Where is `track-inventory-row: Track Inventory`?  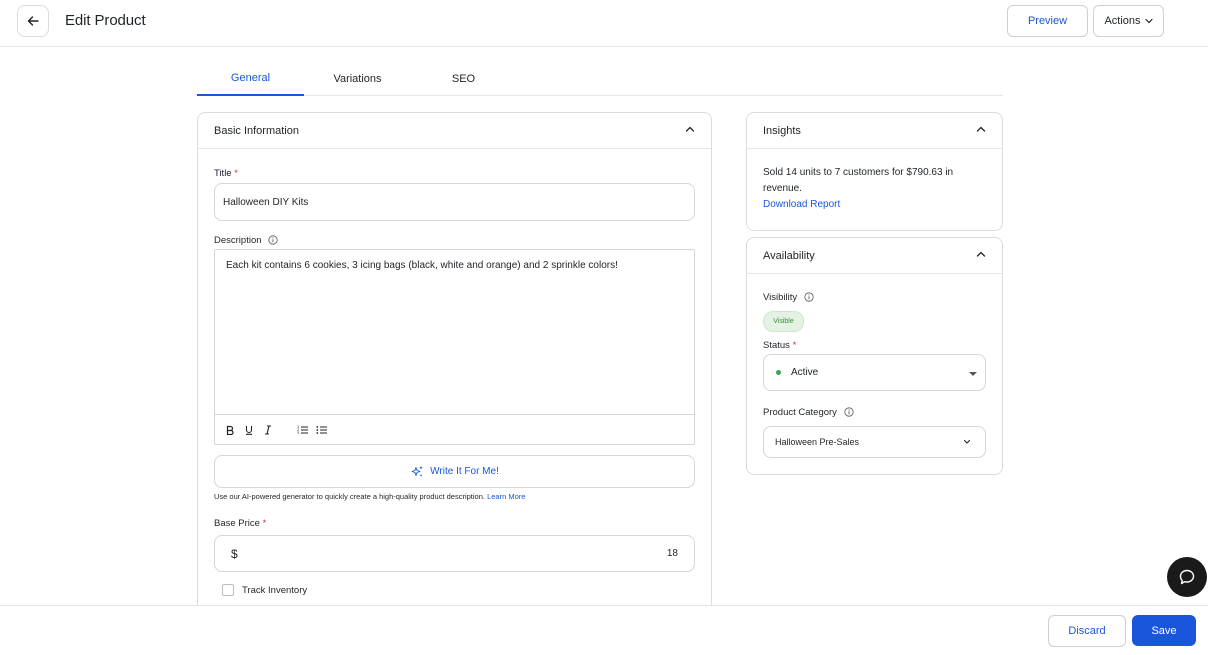
track-inventory-row: Track Inventory is located at coordinates (264, 590).